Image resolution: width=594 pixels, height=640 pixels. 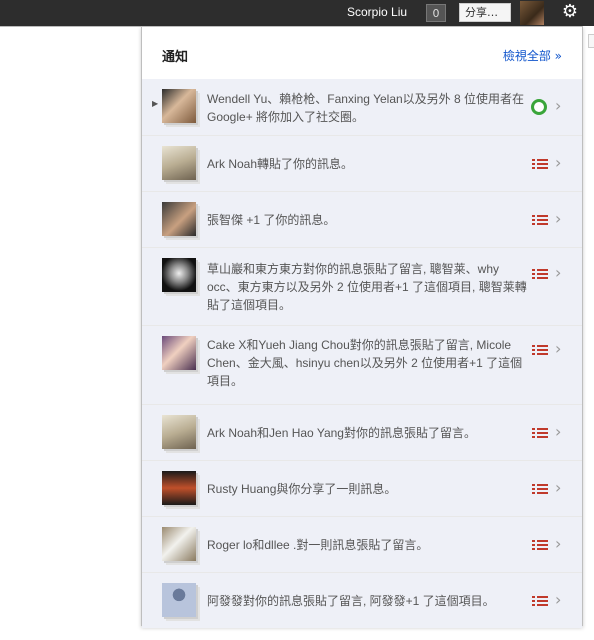 What do you see at coordinates (351, 601) in the screenshot?
I see `notification-text: 阿發發對你的訊息張貼了留言, 阿發發+1 了這個項目。` at bounding box center [351, 601].